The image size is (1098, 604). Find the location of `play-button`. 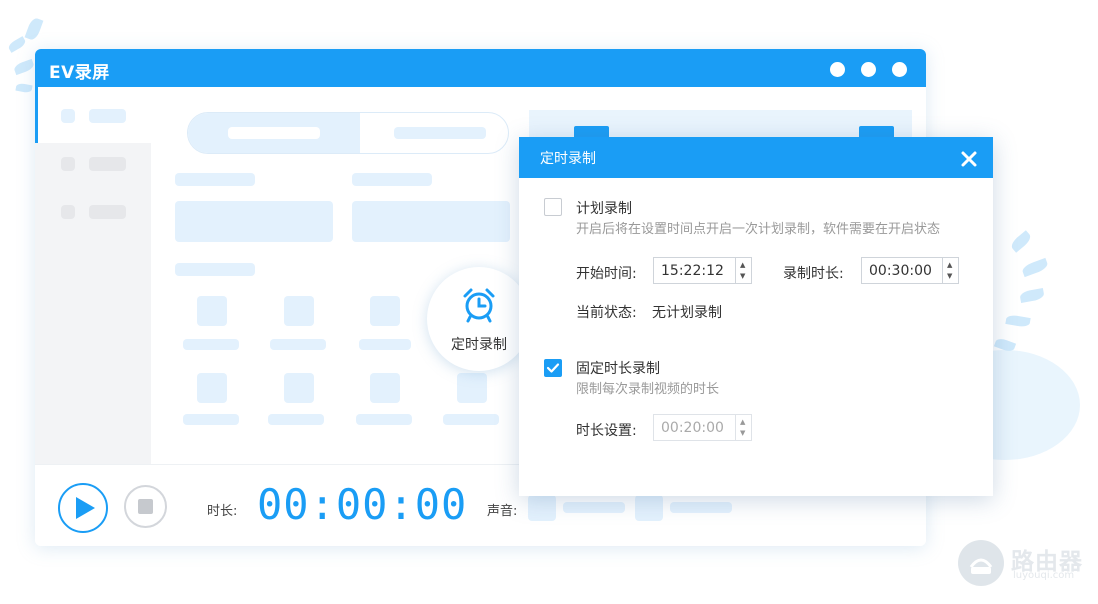

play-button is located at coordinates (83, 508).